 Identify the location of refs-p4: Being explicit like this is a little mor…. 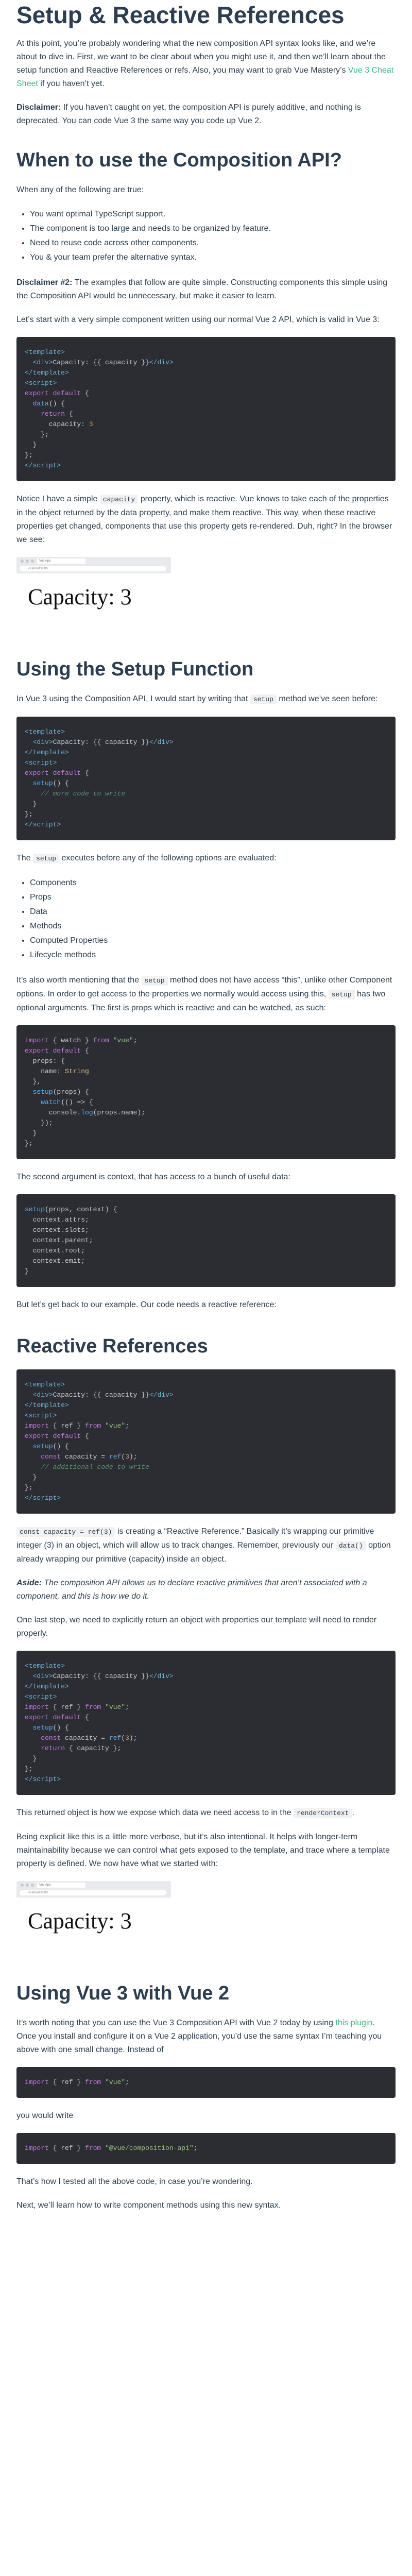
(203, 1850).